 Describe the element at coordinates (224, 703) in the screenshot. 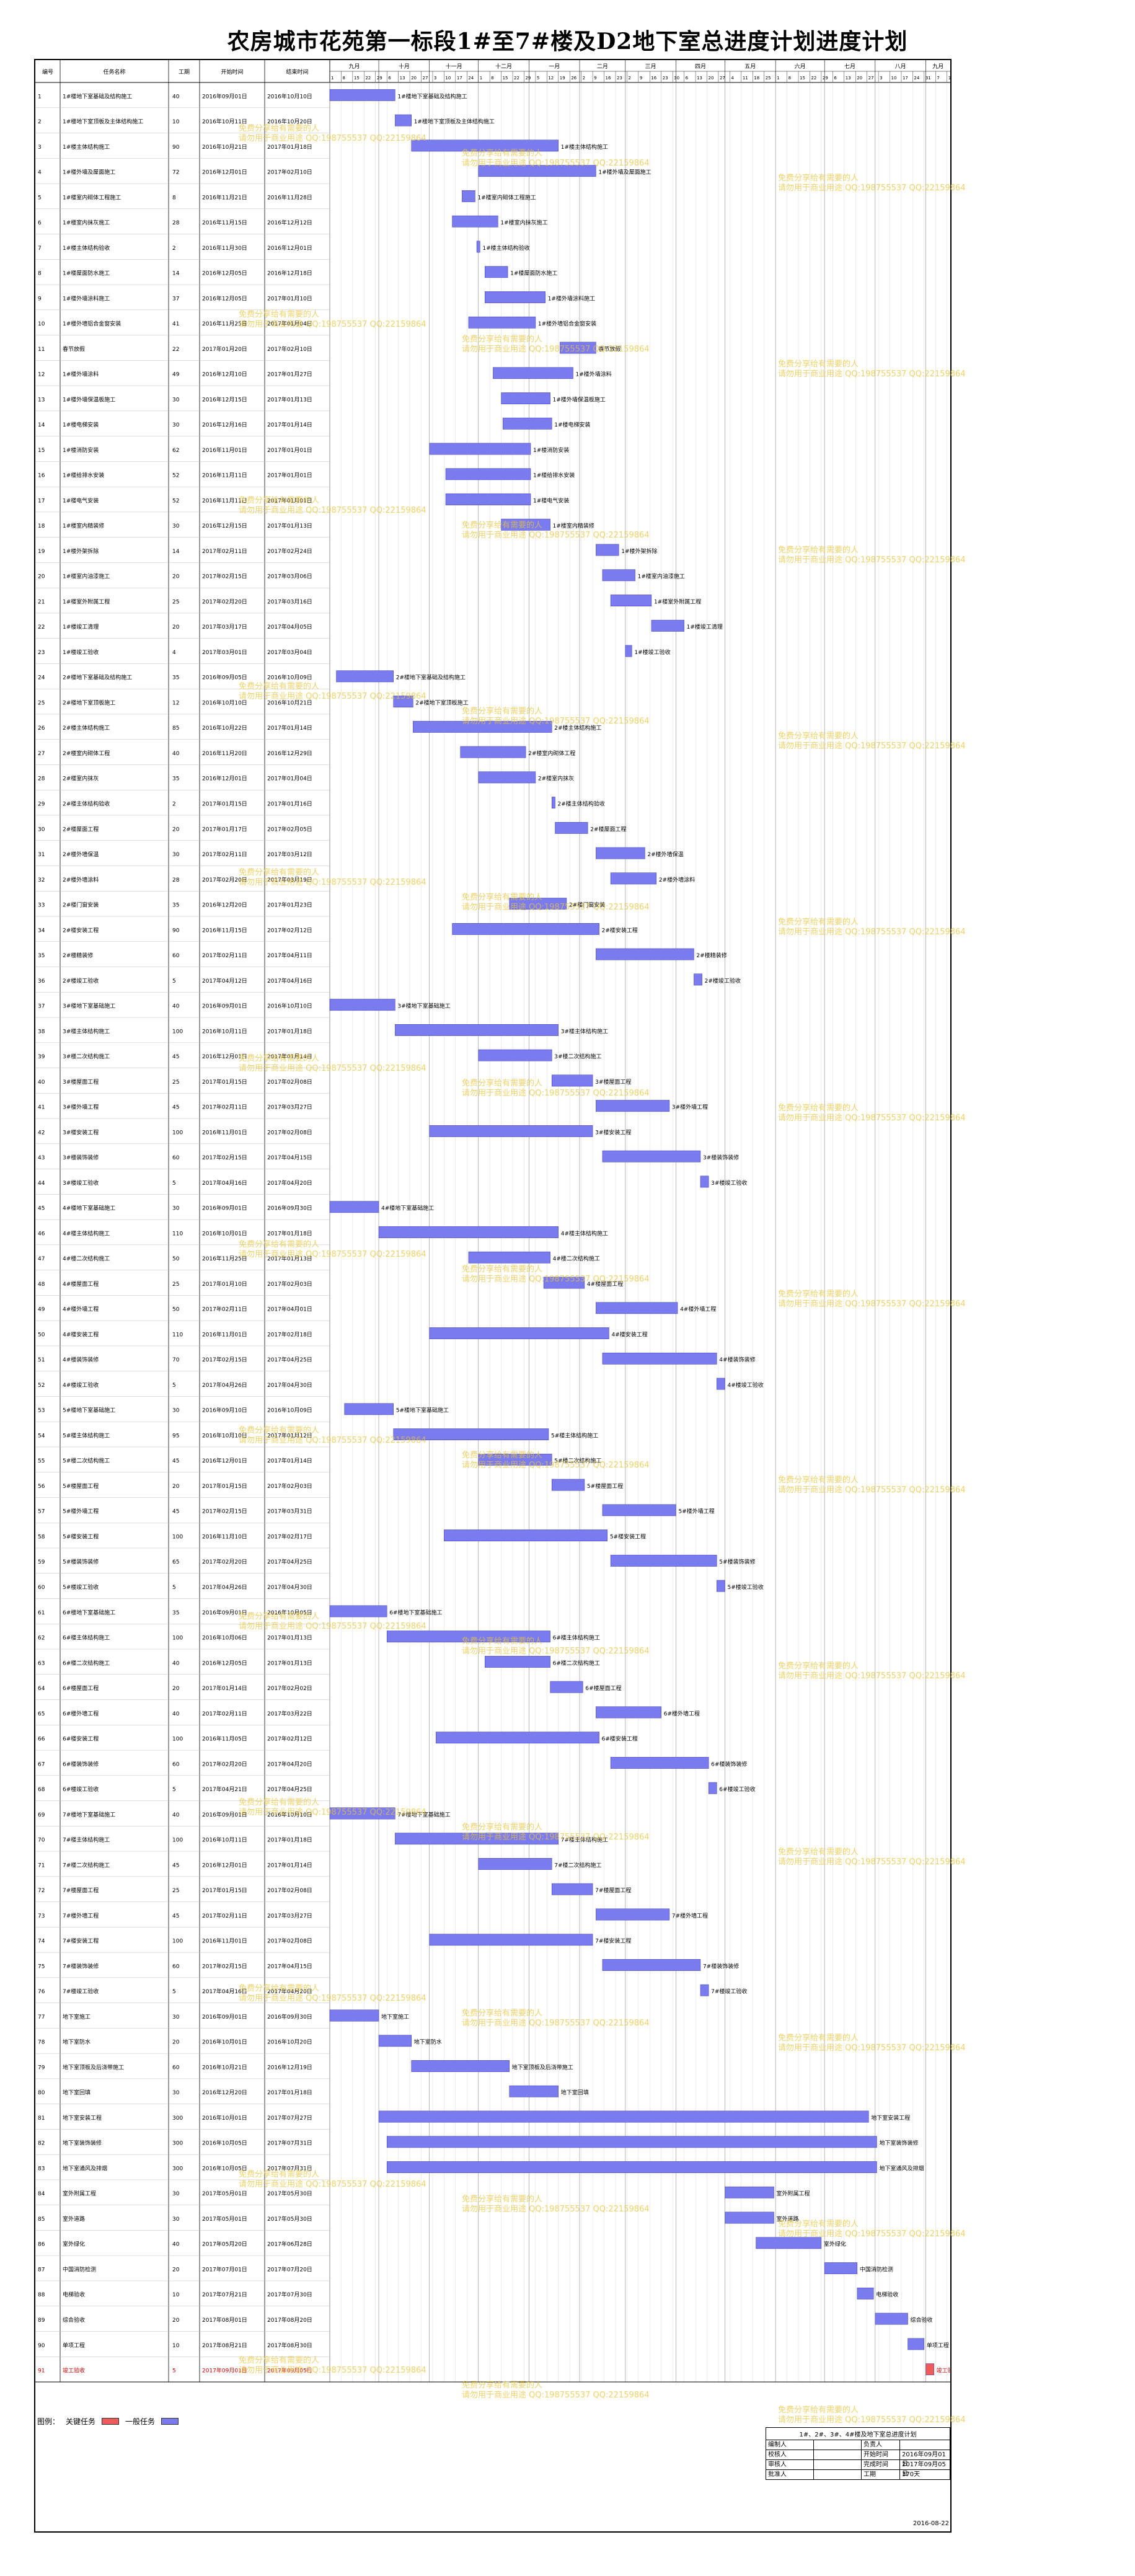

I see `task-start: 2016年10月10日` at that location.